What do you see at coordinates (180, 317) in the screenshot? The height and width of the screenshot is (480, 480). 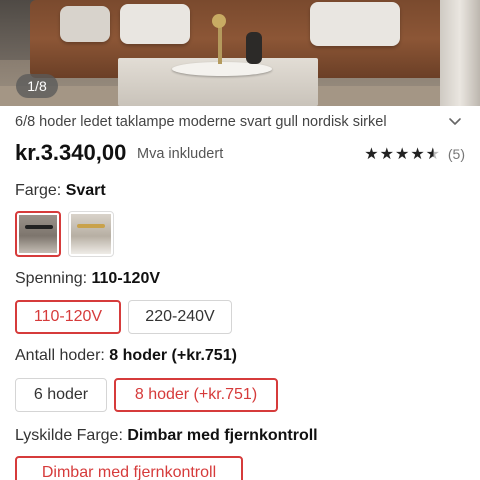 I see `voltage-option-220-240v: 220-240V` at bounding box center [180, 317].